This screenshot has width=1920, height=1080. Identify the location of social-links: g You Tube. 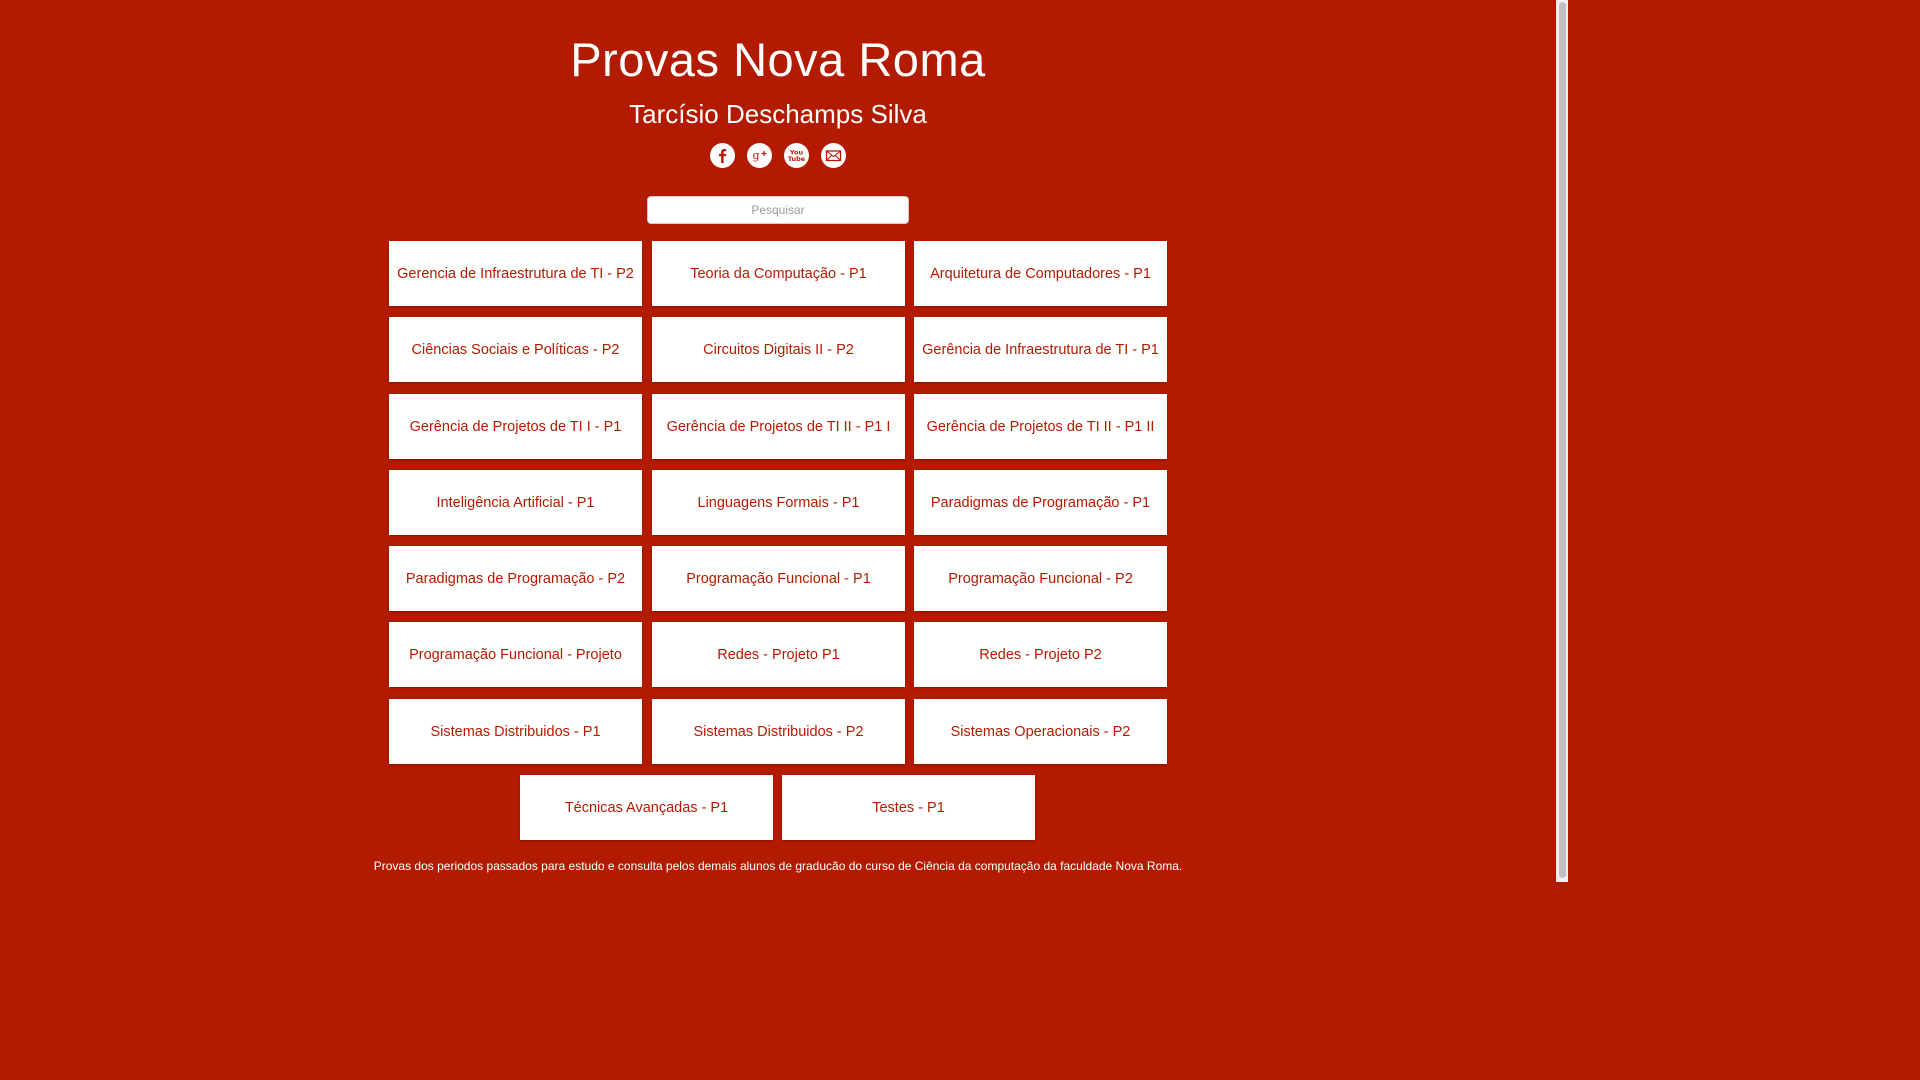
(778, 155).